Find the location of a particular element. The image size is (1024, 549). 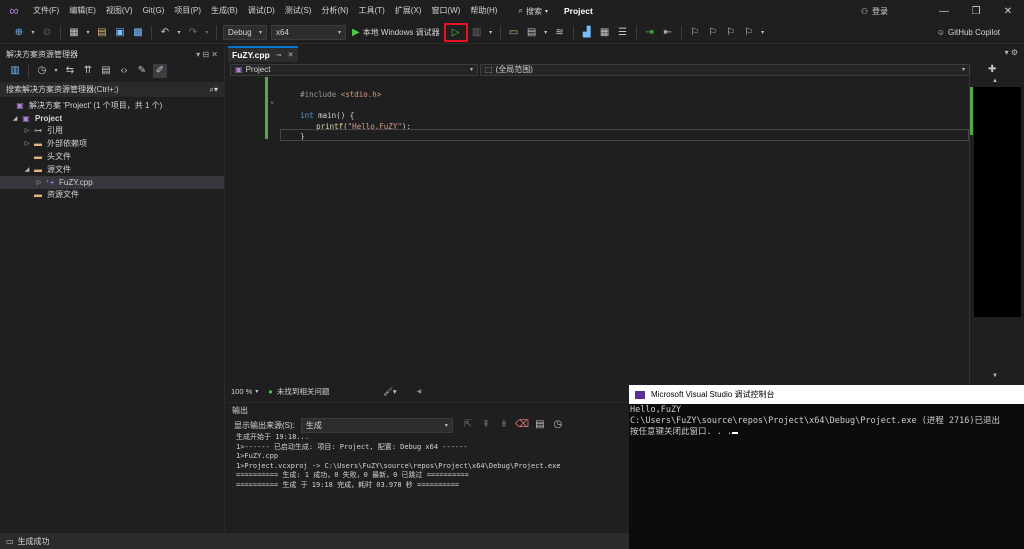

restore-button: ❐ is located at coordinates (976, 11).